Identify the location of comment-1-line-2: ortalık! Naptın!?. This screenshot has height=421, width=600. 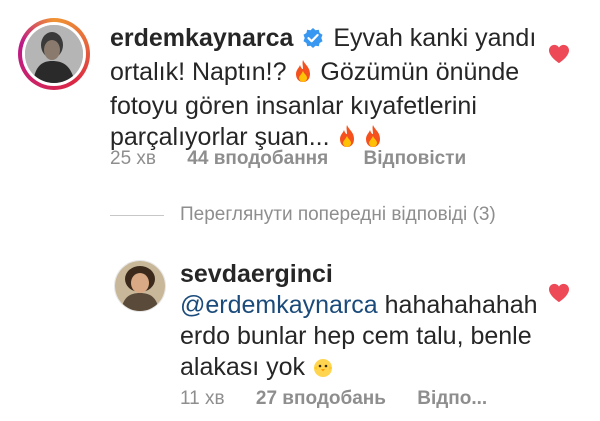
(198, 72).